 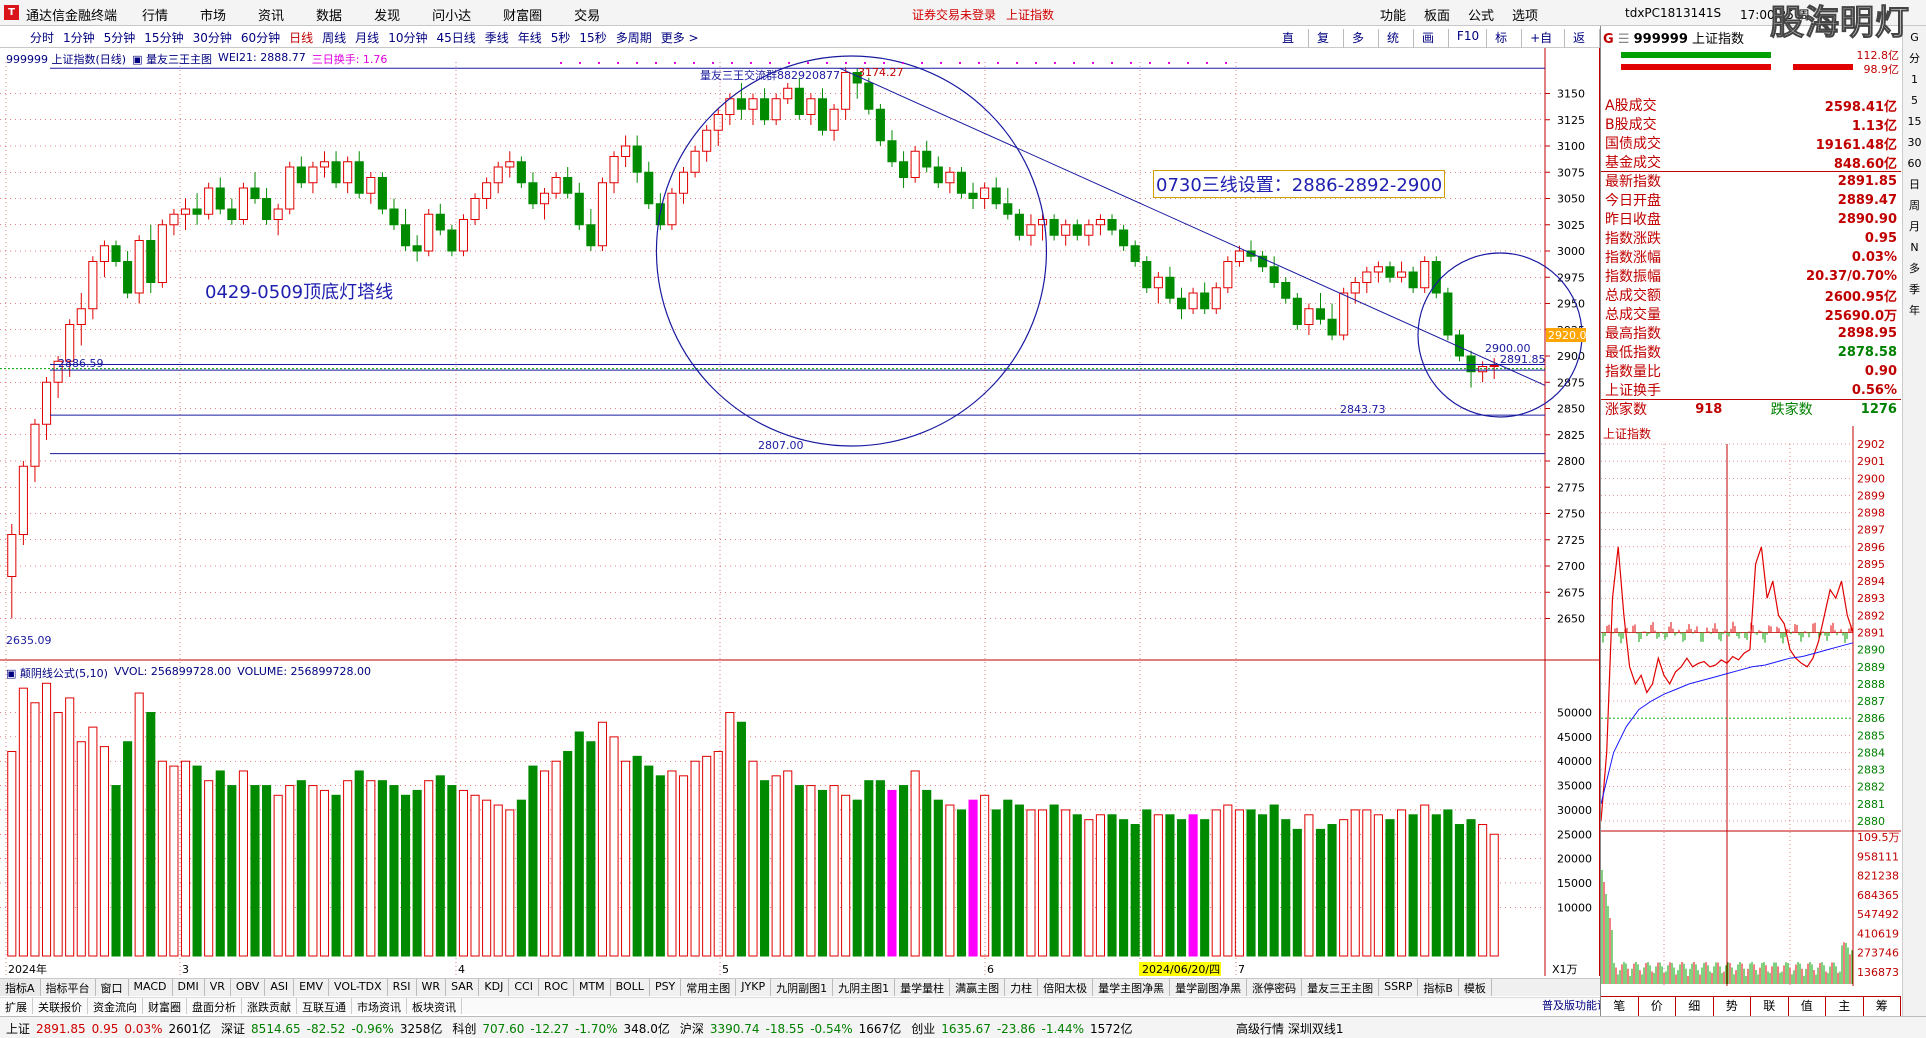 I want to click on indicator-tab: 窗口, so click(x=112, y=987).